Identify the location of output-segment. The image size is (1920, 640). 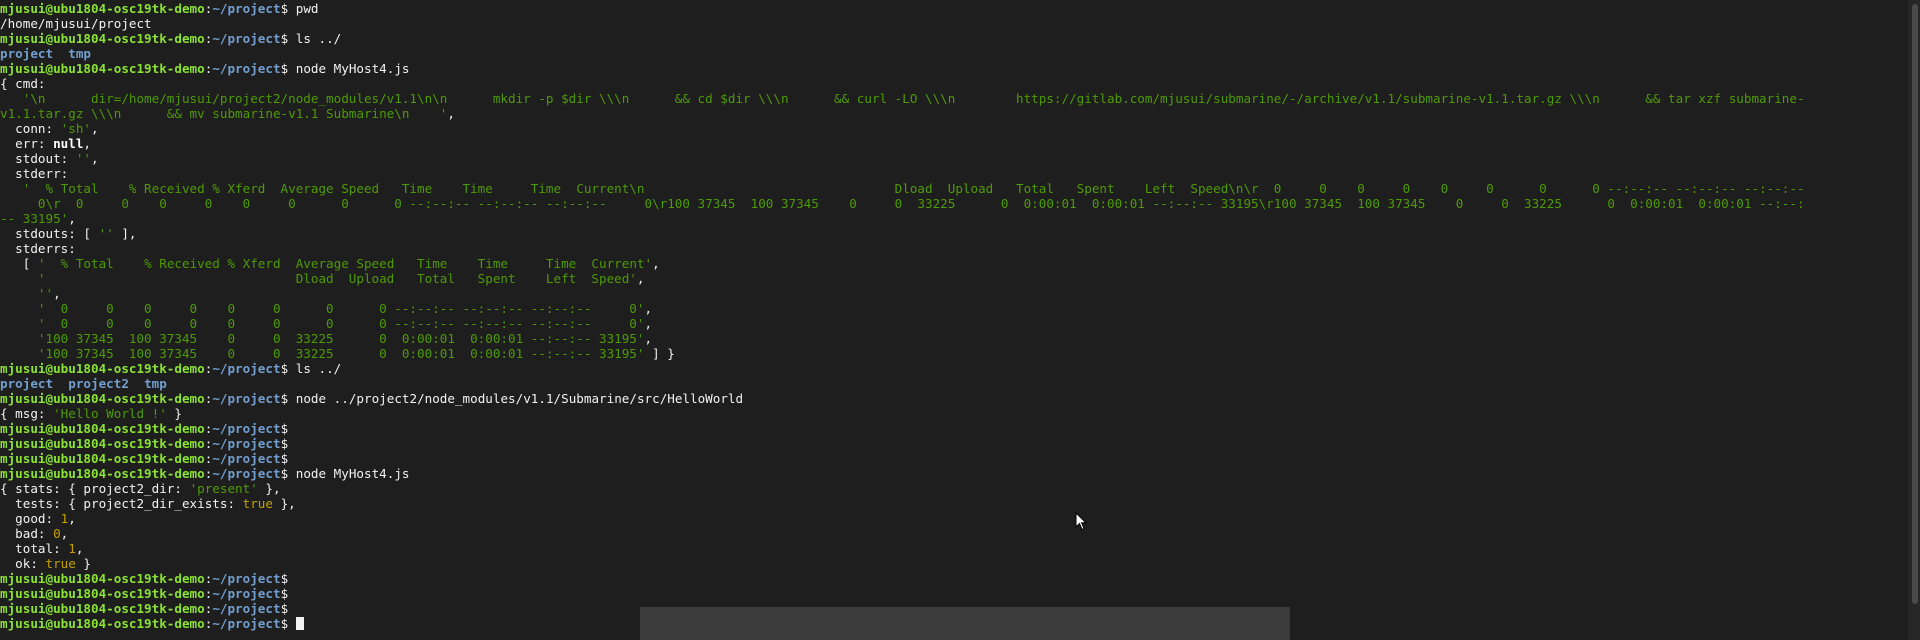
(60, 383).